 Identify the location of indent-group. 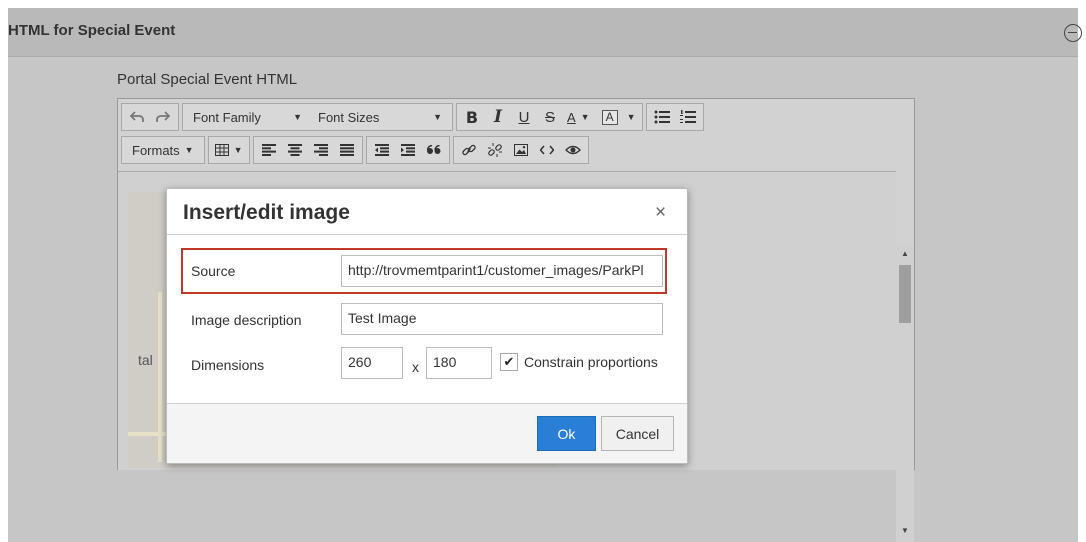
(407, 150).